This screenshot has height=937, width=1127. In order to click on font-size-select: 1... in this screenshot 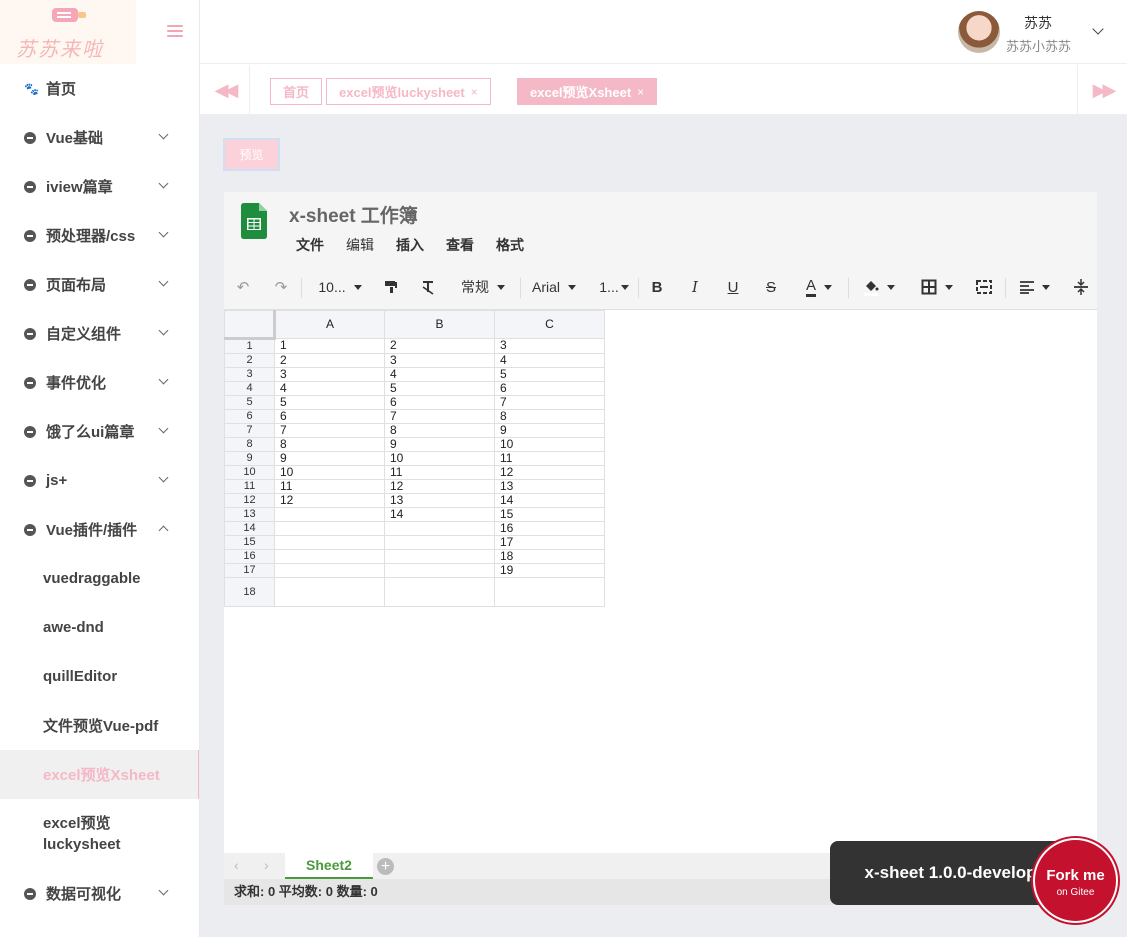, I will do `click(614, 287)`.